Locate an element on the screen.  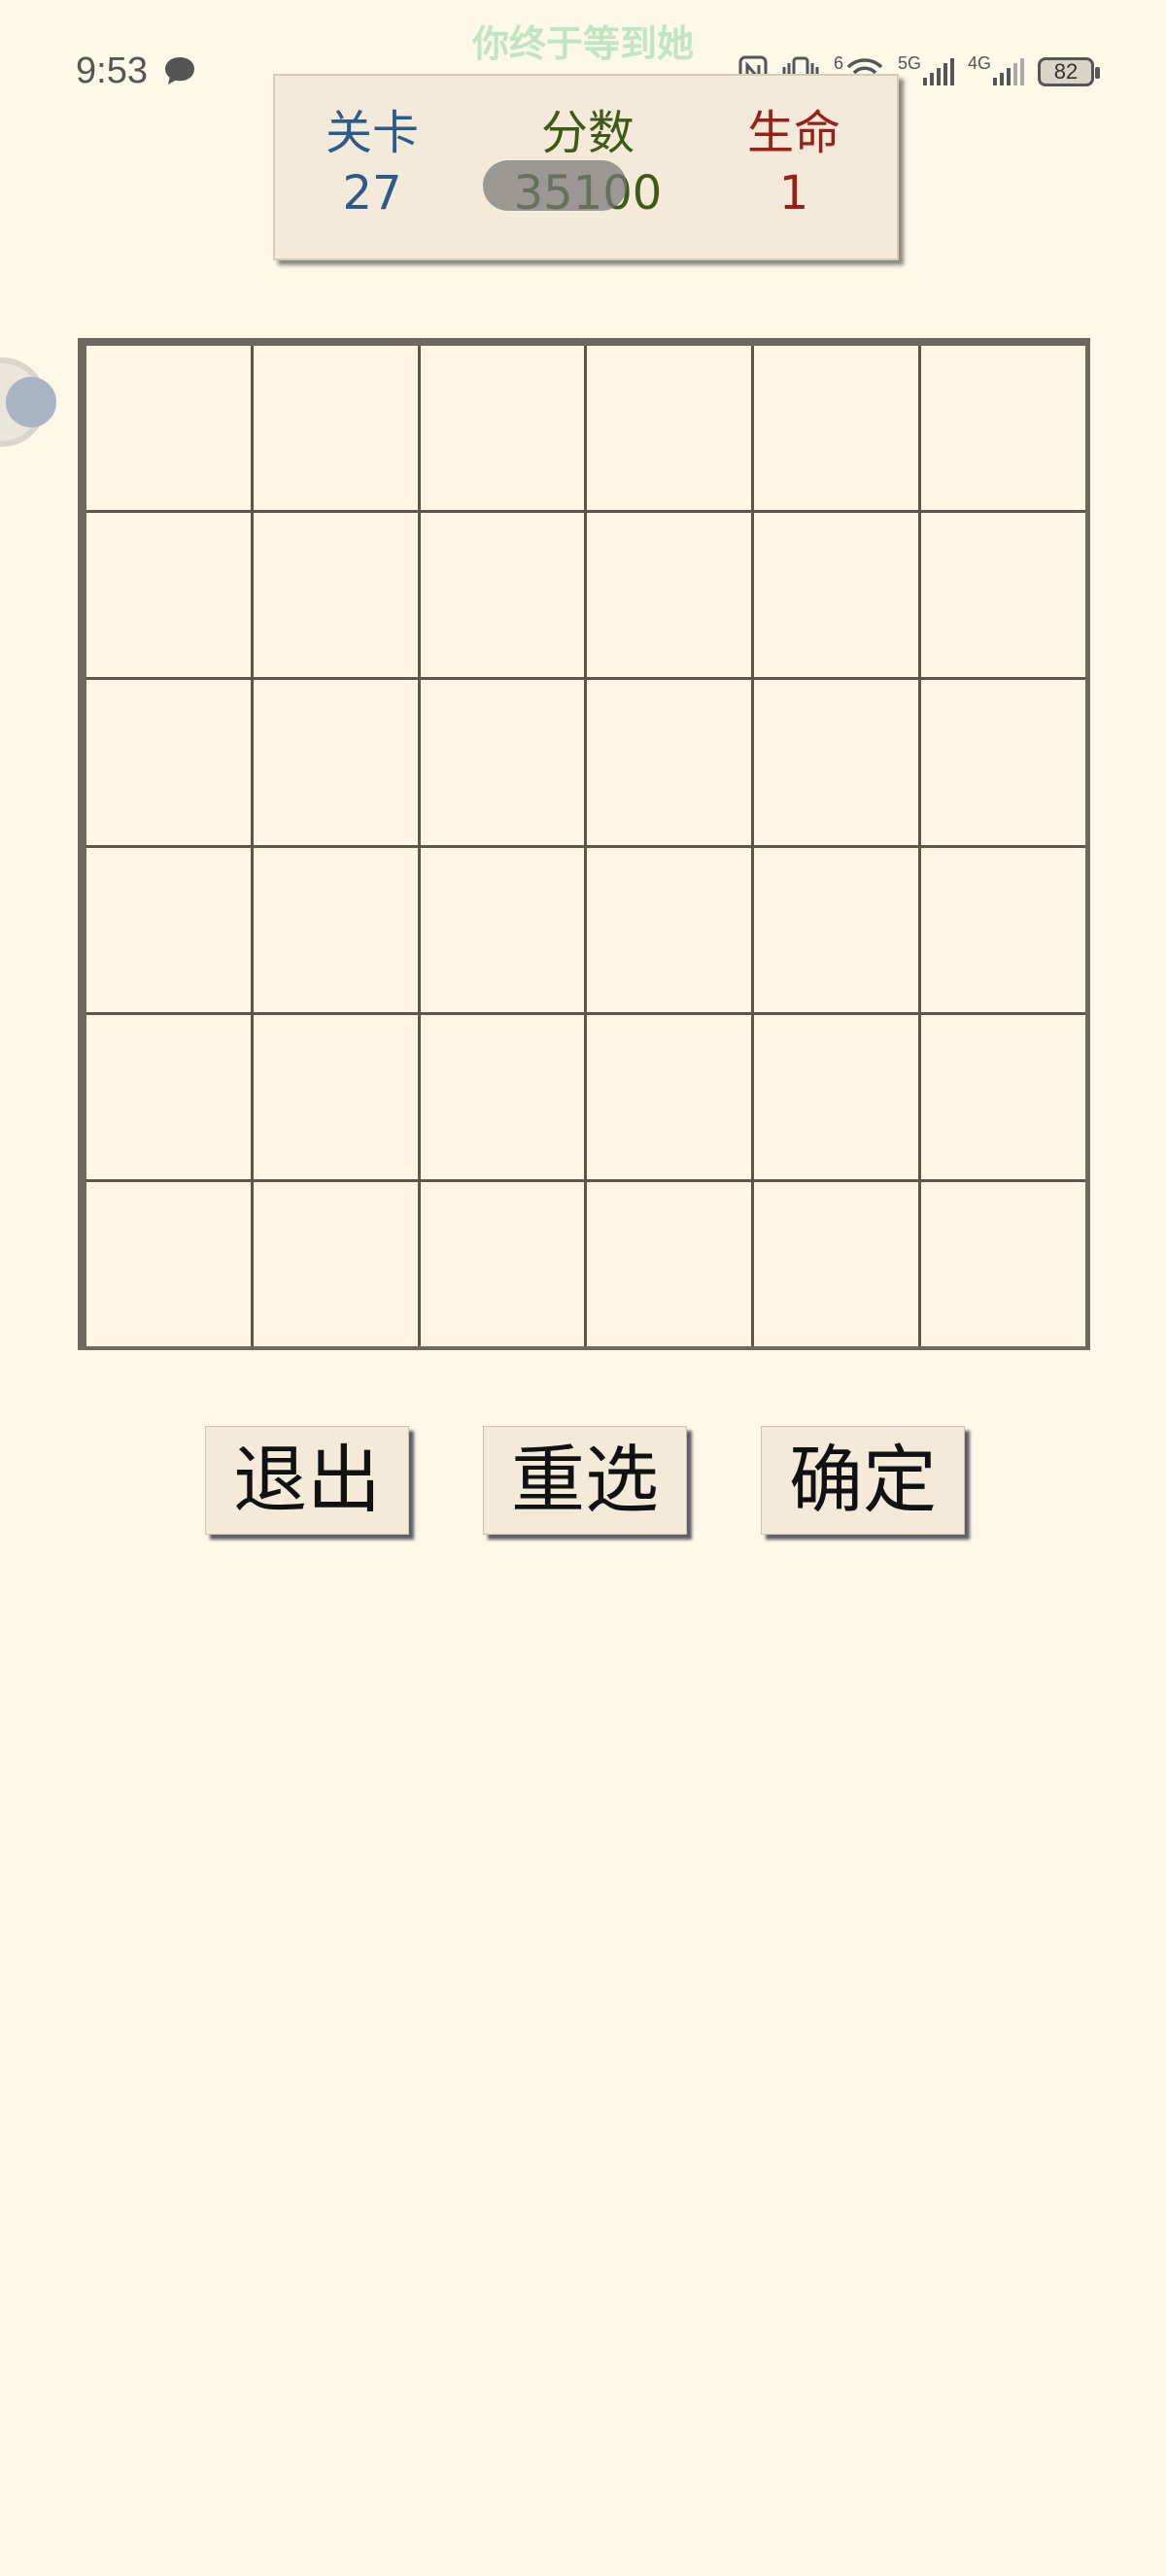
lives-label: 生命 is located at coordinates (793, 133).